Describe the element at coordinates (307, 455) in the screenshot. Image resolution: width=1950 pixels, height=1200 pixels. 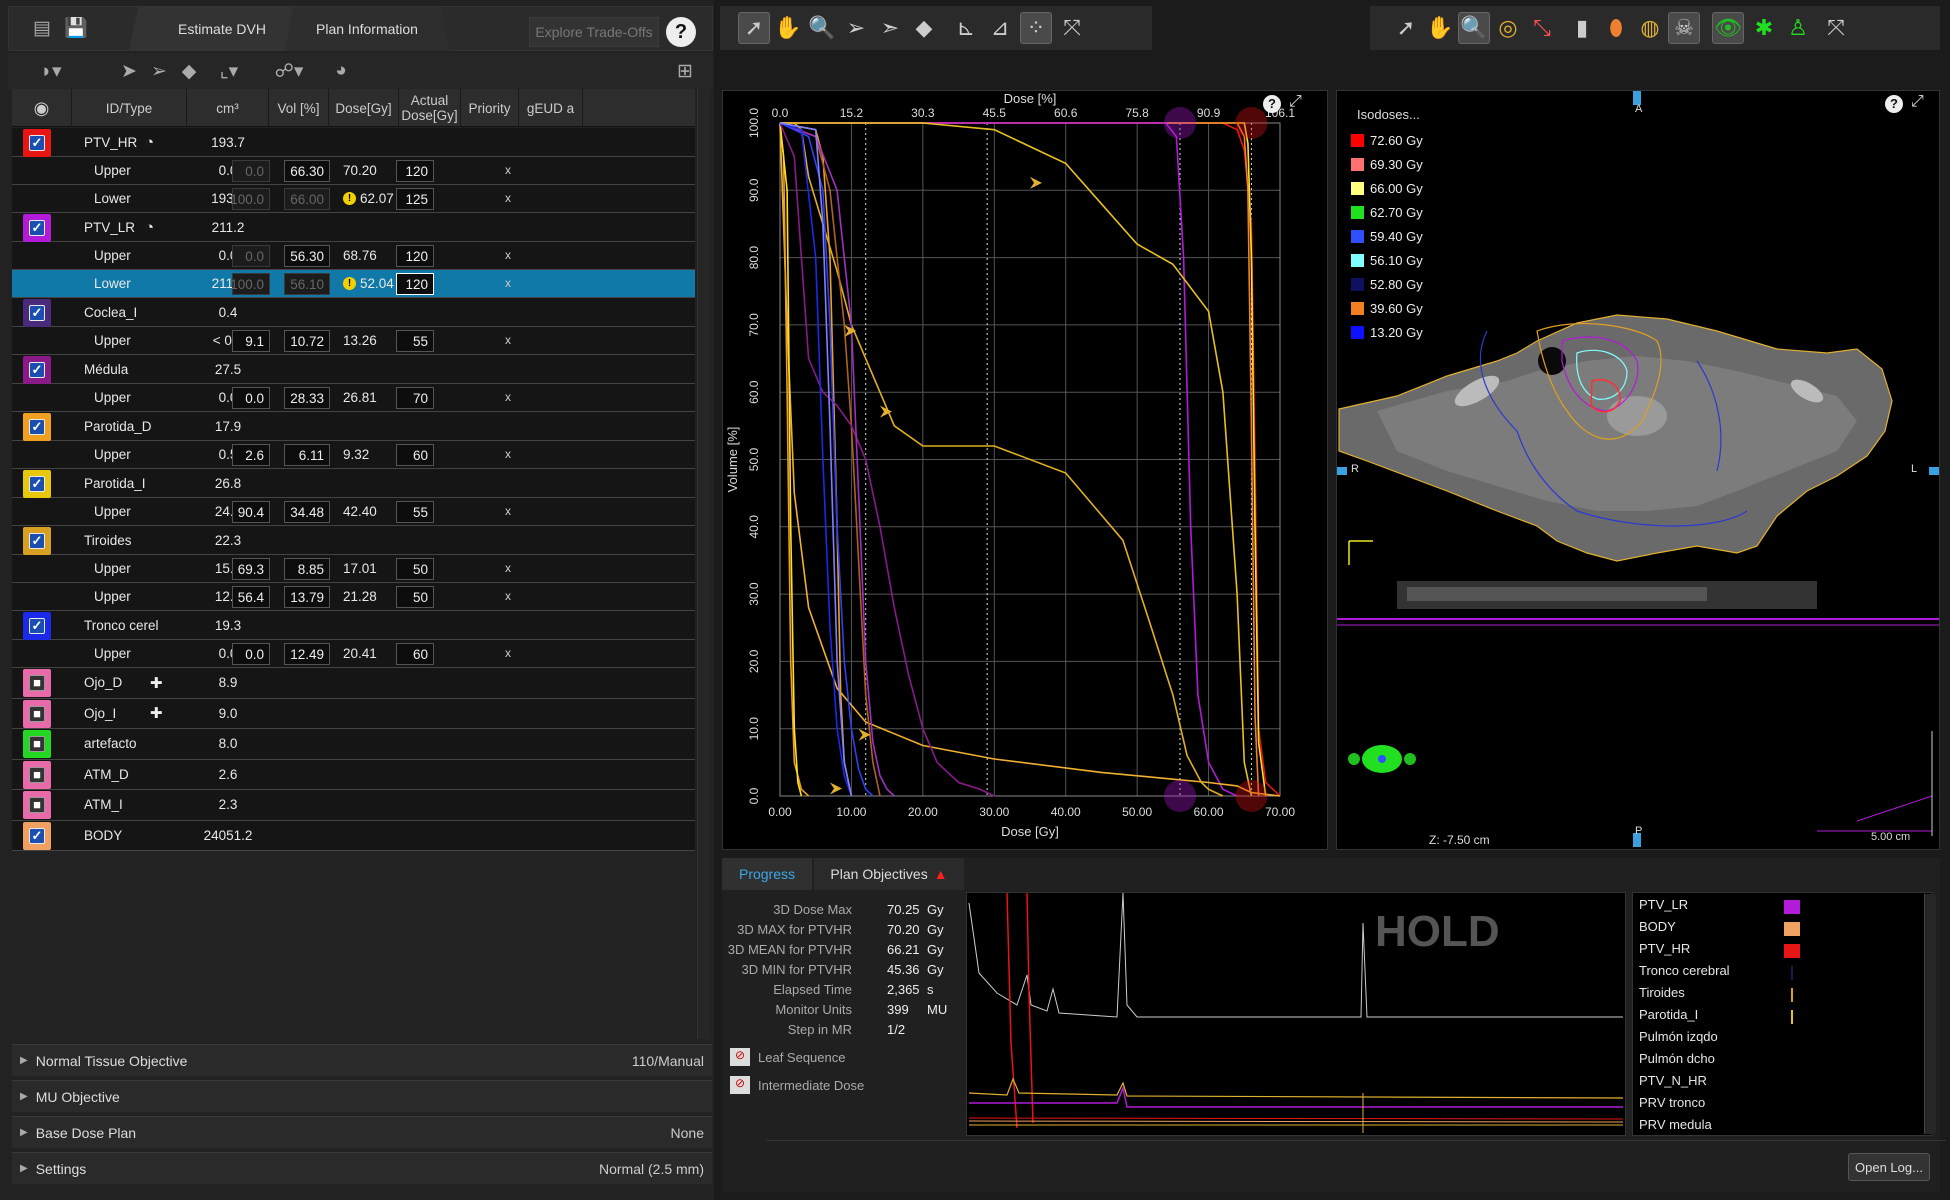
I see `dose-input: 6.11` at that location.